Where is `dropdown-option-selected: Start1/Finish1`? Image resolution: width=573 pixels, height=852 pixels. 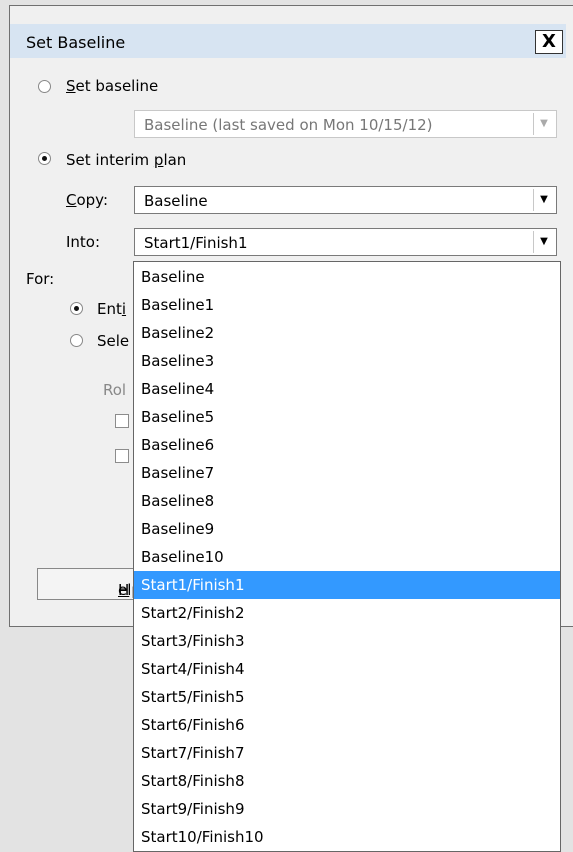
dropdown-option-selected: Start1/Finish1 is located at coordinates (347, 585).